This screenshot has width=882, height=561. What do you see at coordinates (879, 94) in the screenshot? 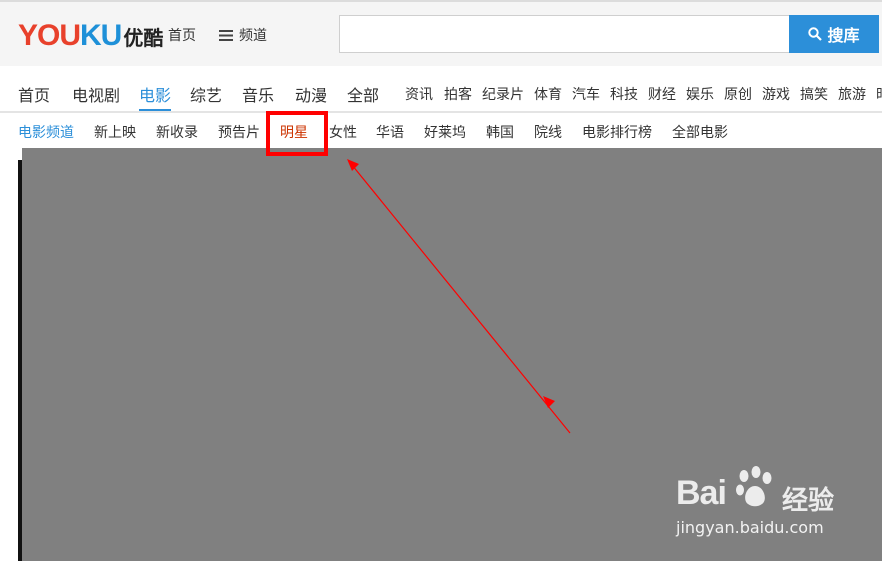
I see `main-nav-item-more: 时` at bounding box center [879, 94].